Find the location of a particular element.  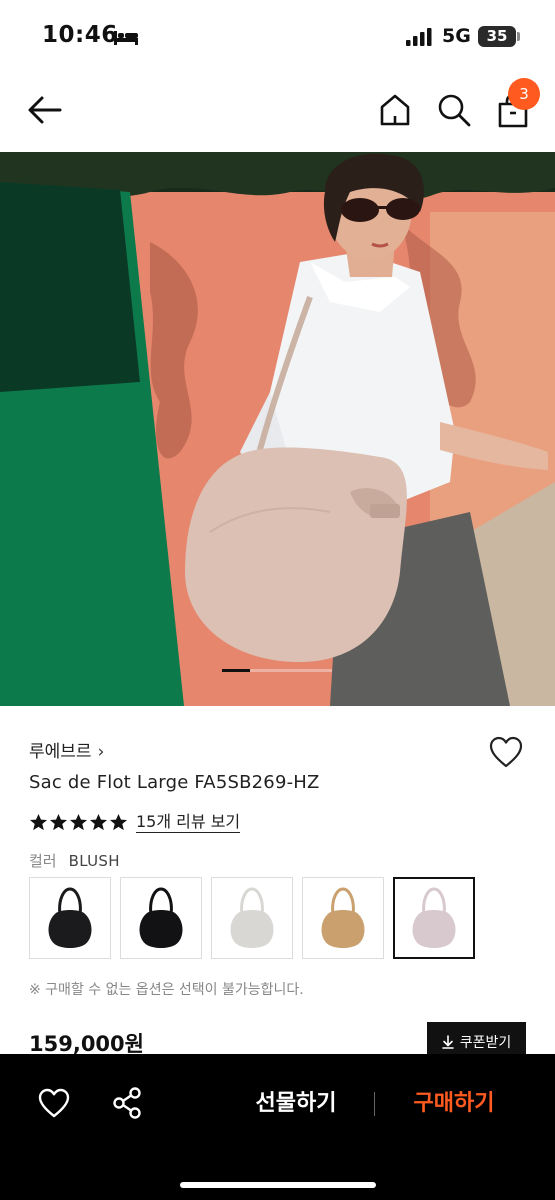

battery-icon: 35 is located at coordinates (497, 36).